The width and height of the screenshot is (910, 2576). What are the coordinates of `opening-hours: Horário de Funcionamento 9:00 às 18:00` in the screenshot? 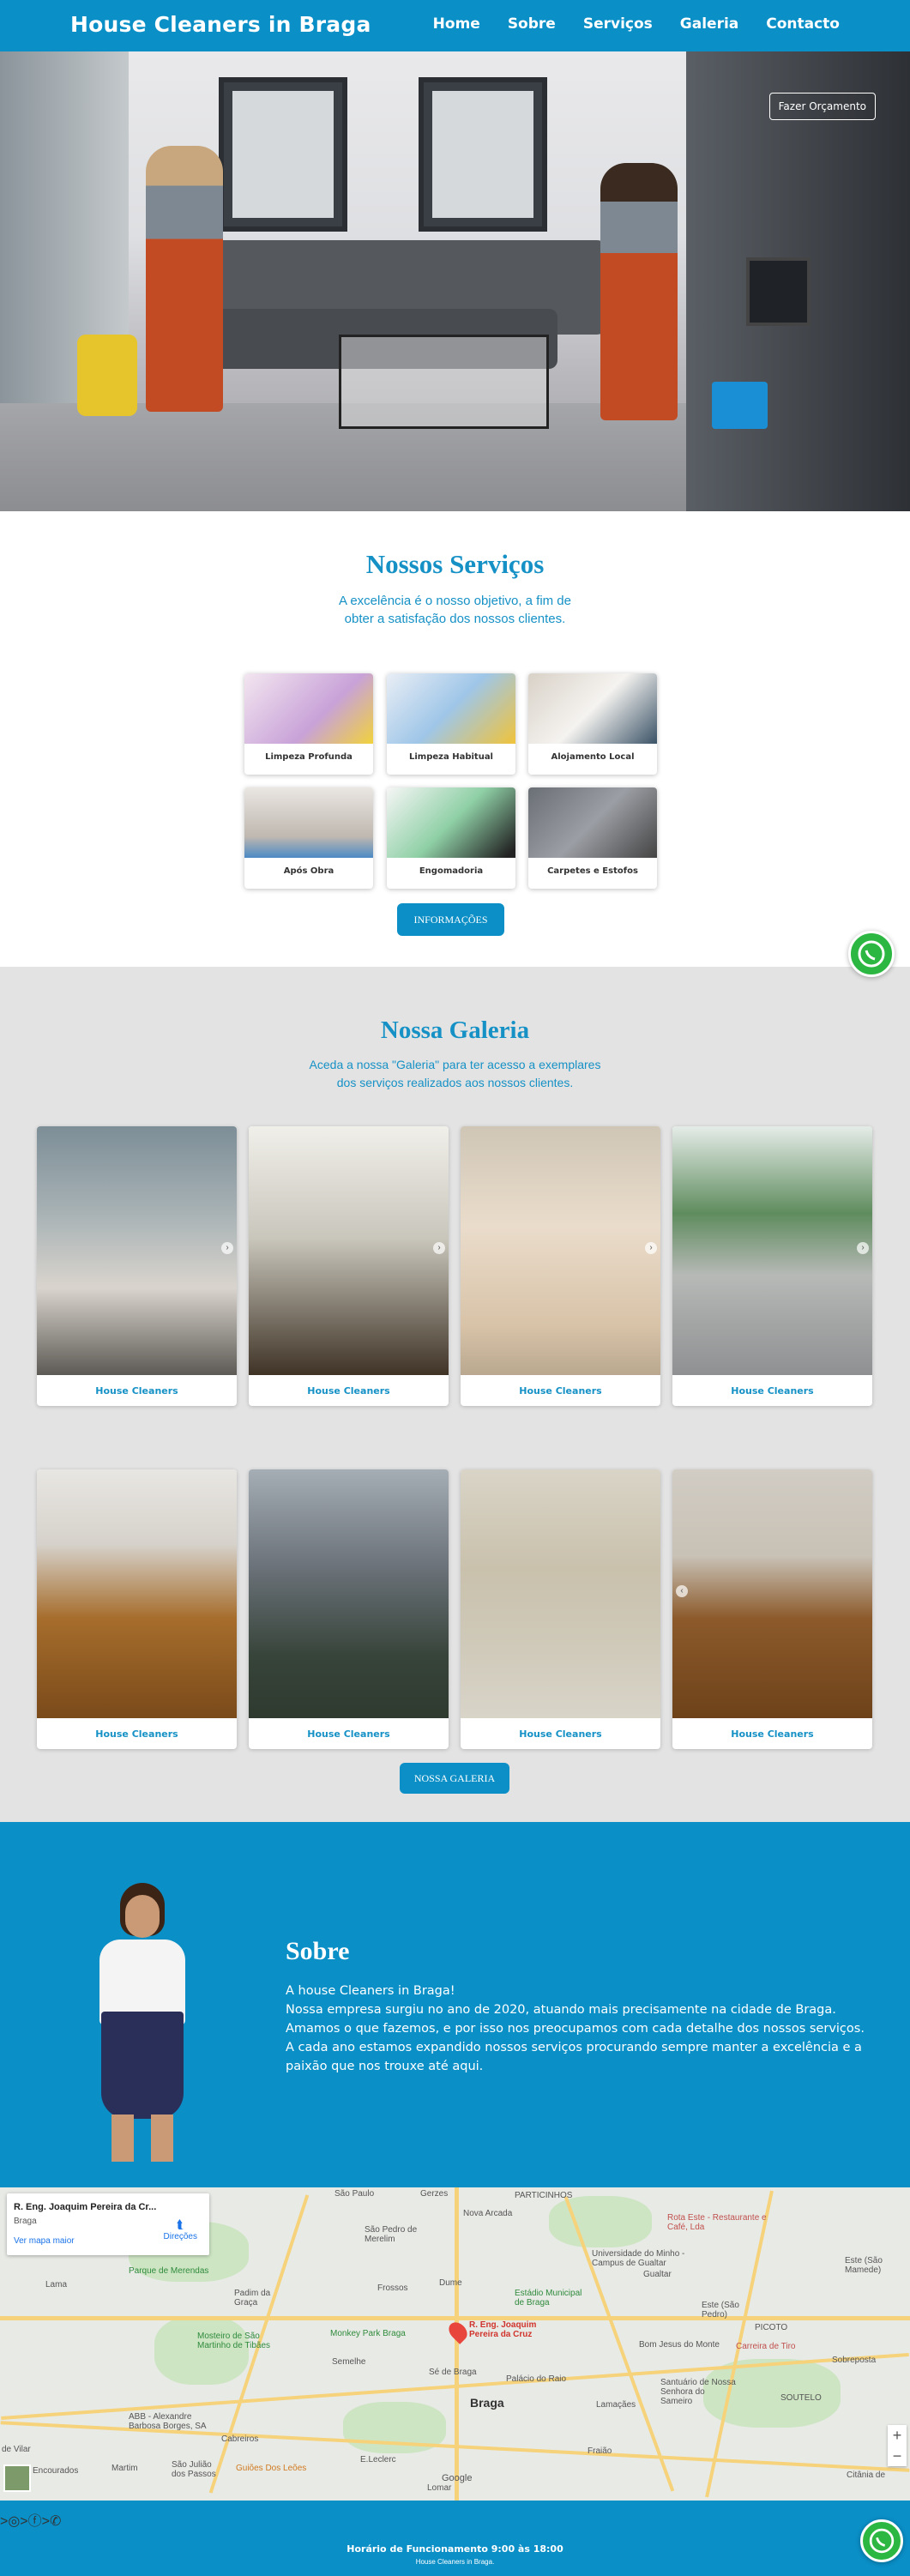 It's located at (455, 2549).